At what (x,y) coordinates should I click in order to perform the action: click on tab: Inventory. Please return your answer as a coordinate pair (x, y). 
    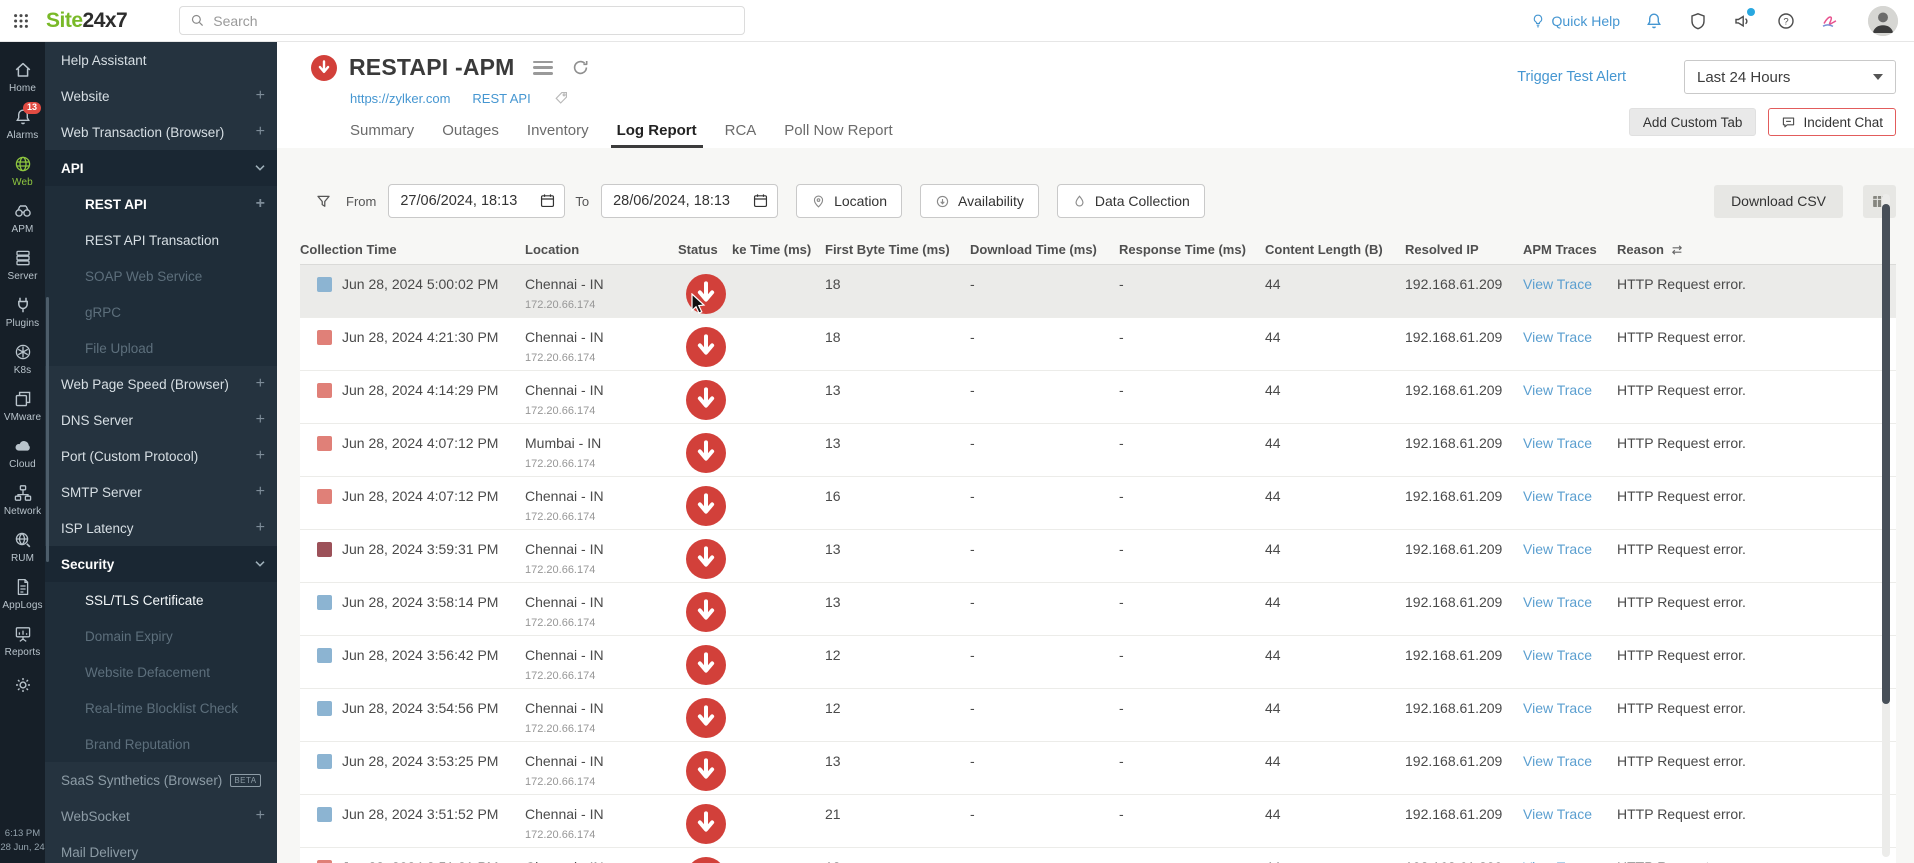
    Looking at the image, I should click on (558, 135).